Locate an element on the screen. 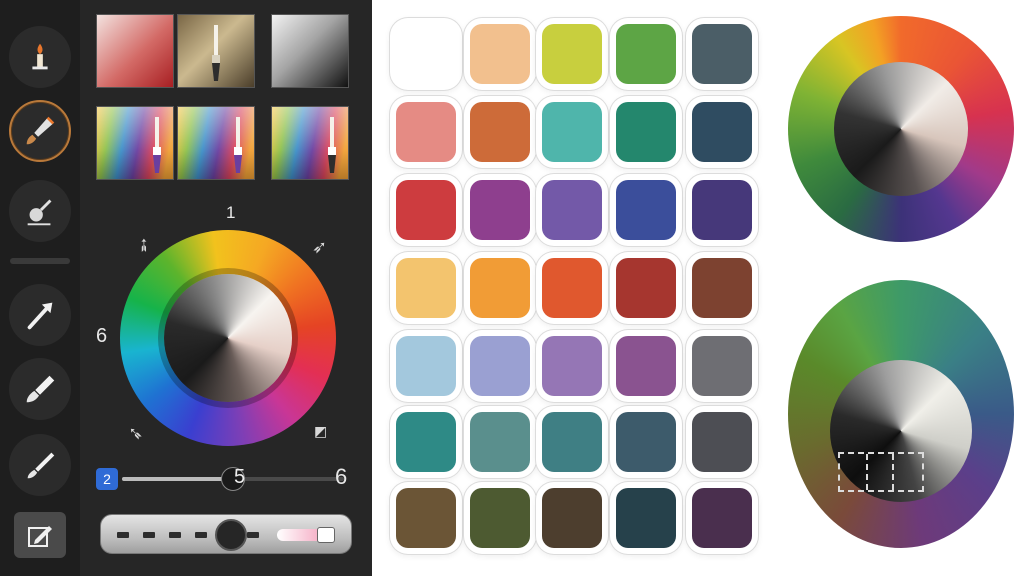 The height and width of the screenshot is (576, 1024). edit-tool-button is located at coordinates (40, 535).